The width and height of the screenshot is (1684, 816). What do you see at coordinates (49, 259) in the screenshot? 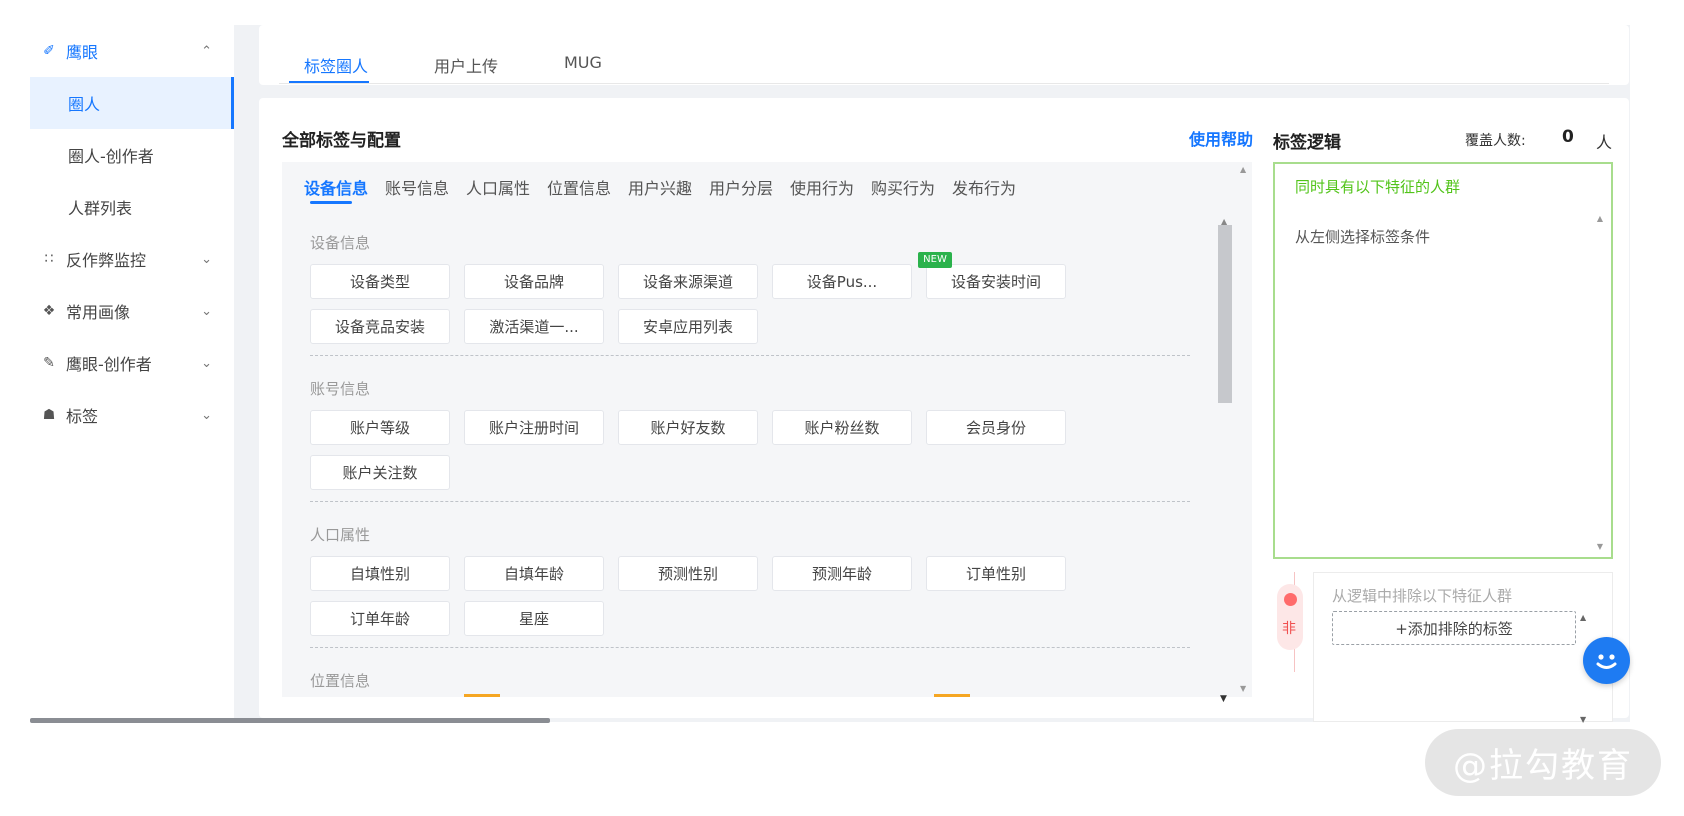
I see `scatter-chart-icon: ∷` at bounding box center [49, 259].